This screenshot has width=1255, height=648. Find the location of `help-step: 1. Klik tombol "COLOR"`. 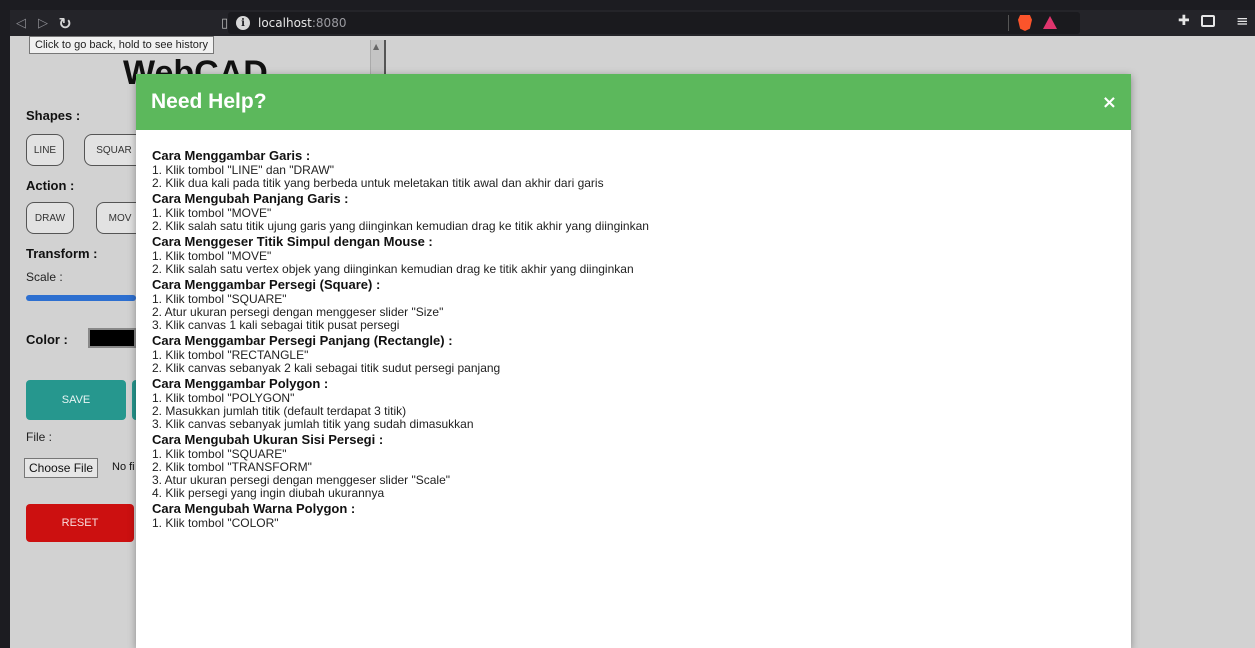

help-step: 1. Klik tombol "COLOR" is located at coordinates (215, 523).